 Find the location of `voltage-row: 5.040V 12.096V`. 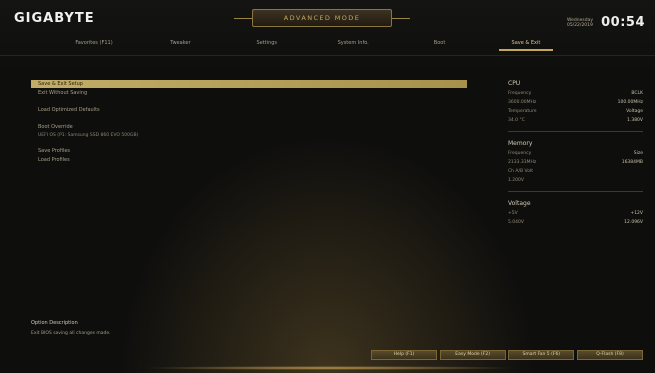

voltage-row: 5.040V 12.096V is located at coordinates (575, 222).